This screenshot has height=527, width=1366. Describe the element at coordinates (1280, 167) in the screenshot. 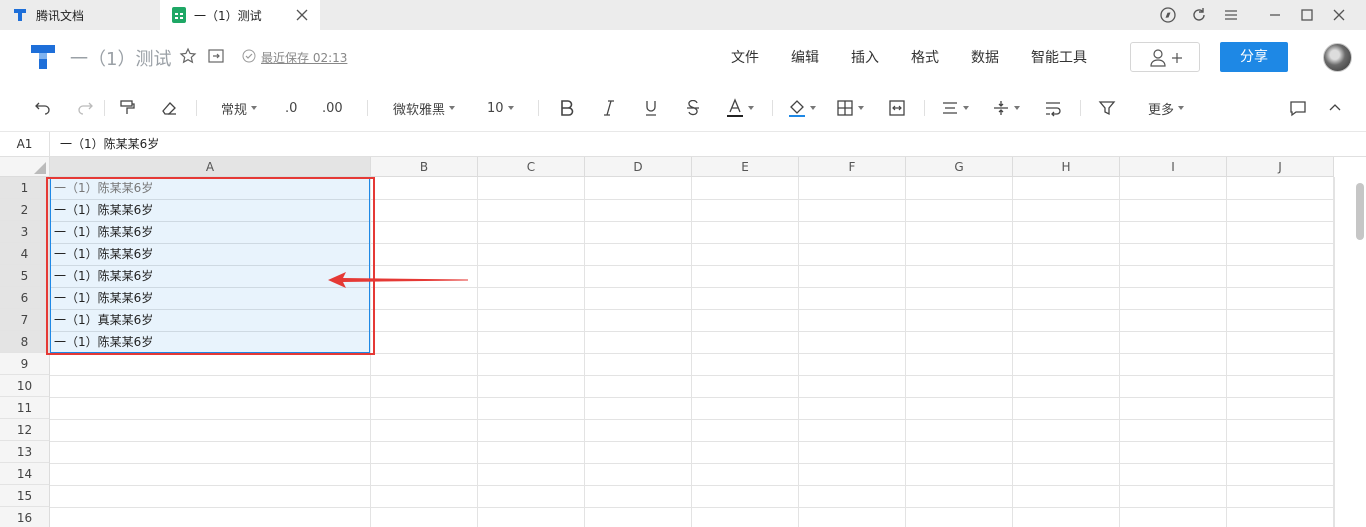

I see `column-header-j: J` at that location.